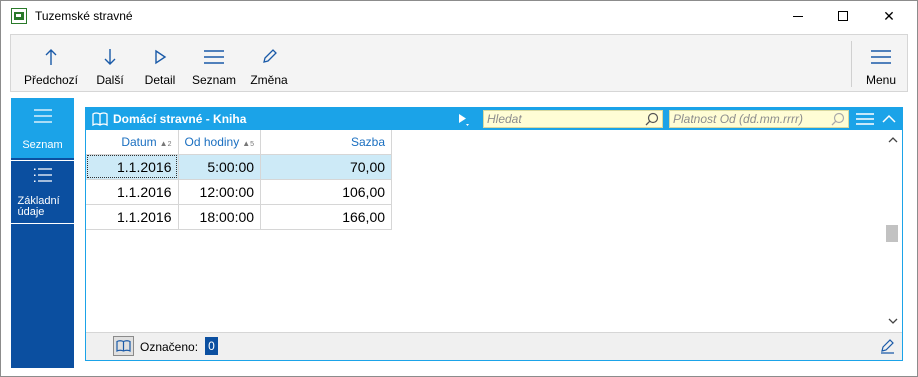 Image resolution: width=918 pixels, height=377 pixels. I want to click on column-header-label: Datum, so click(139, 141).